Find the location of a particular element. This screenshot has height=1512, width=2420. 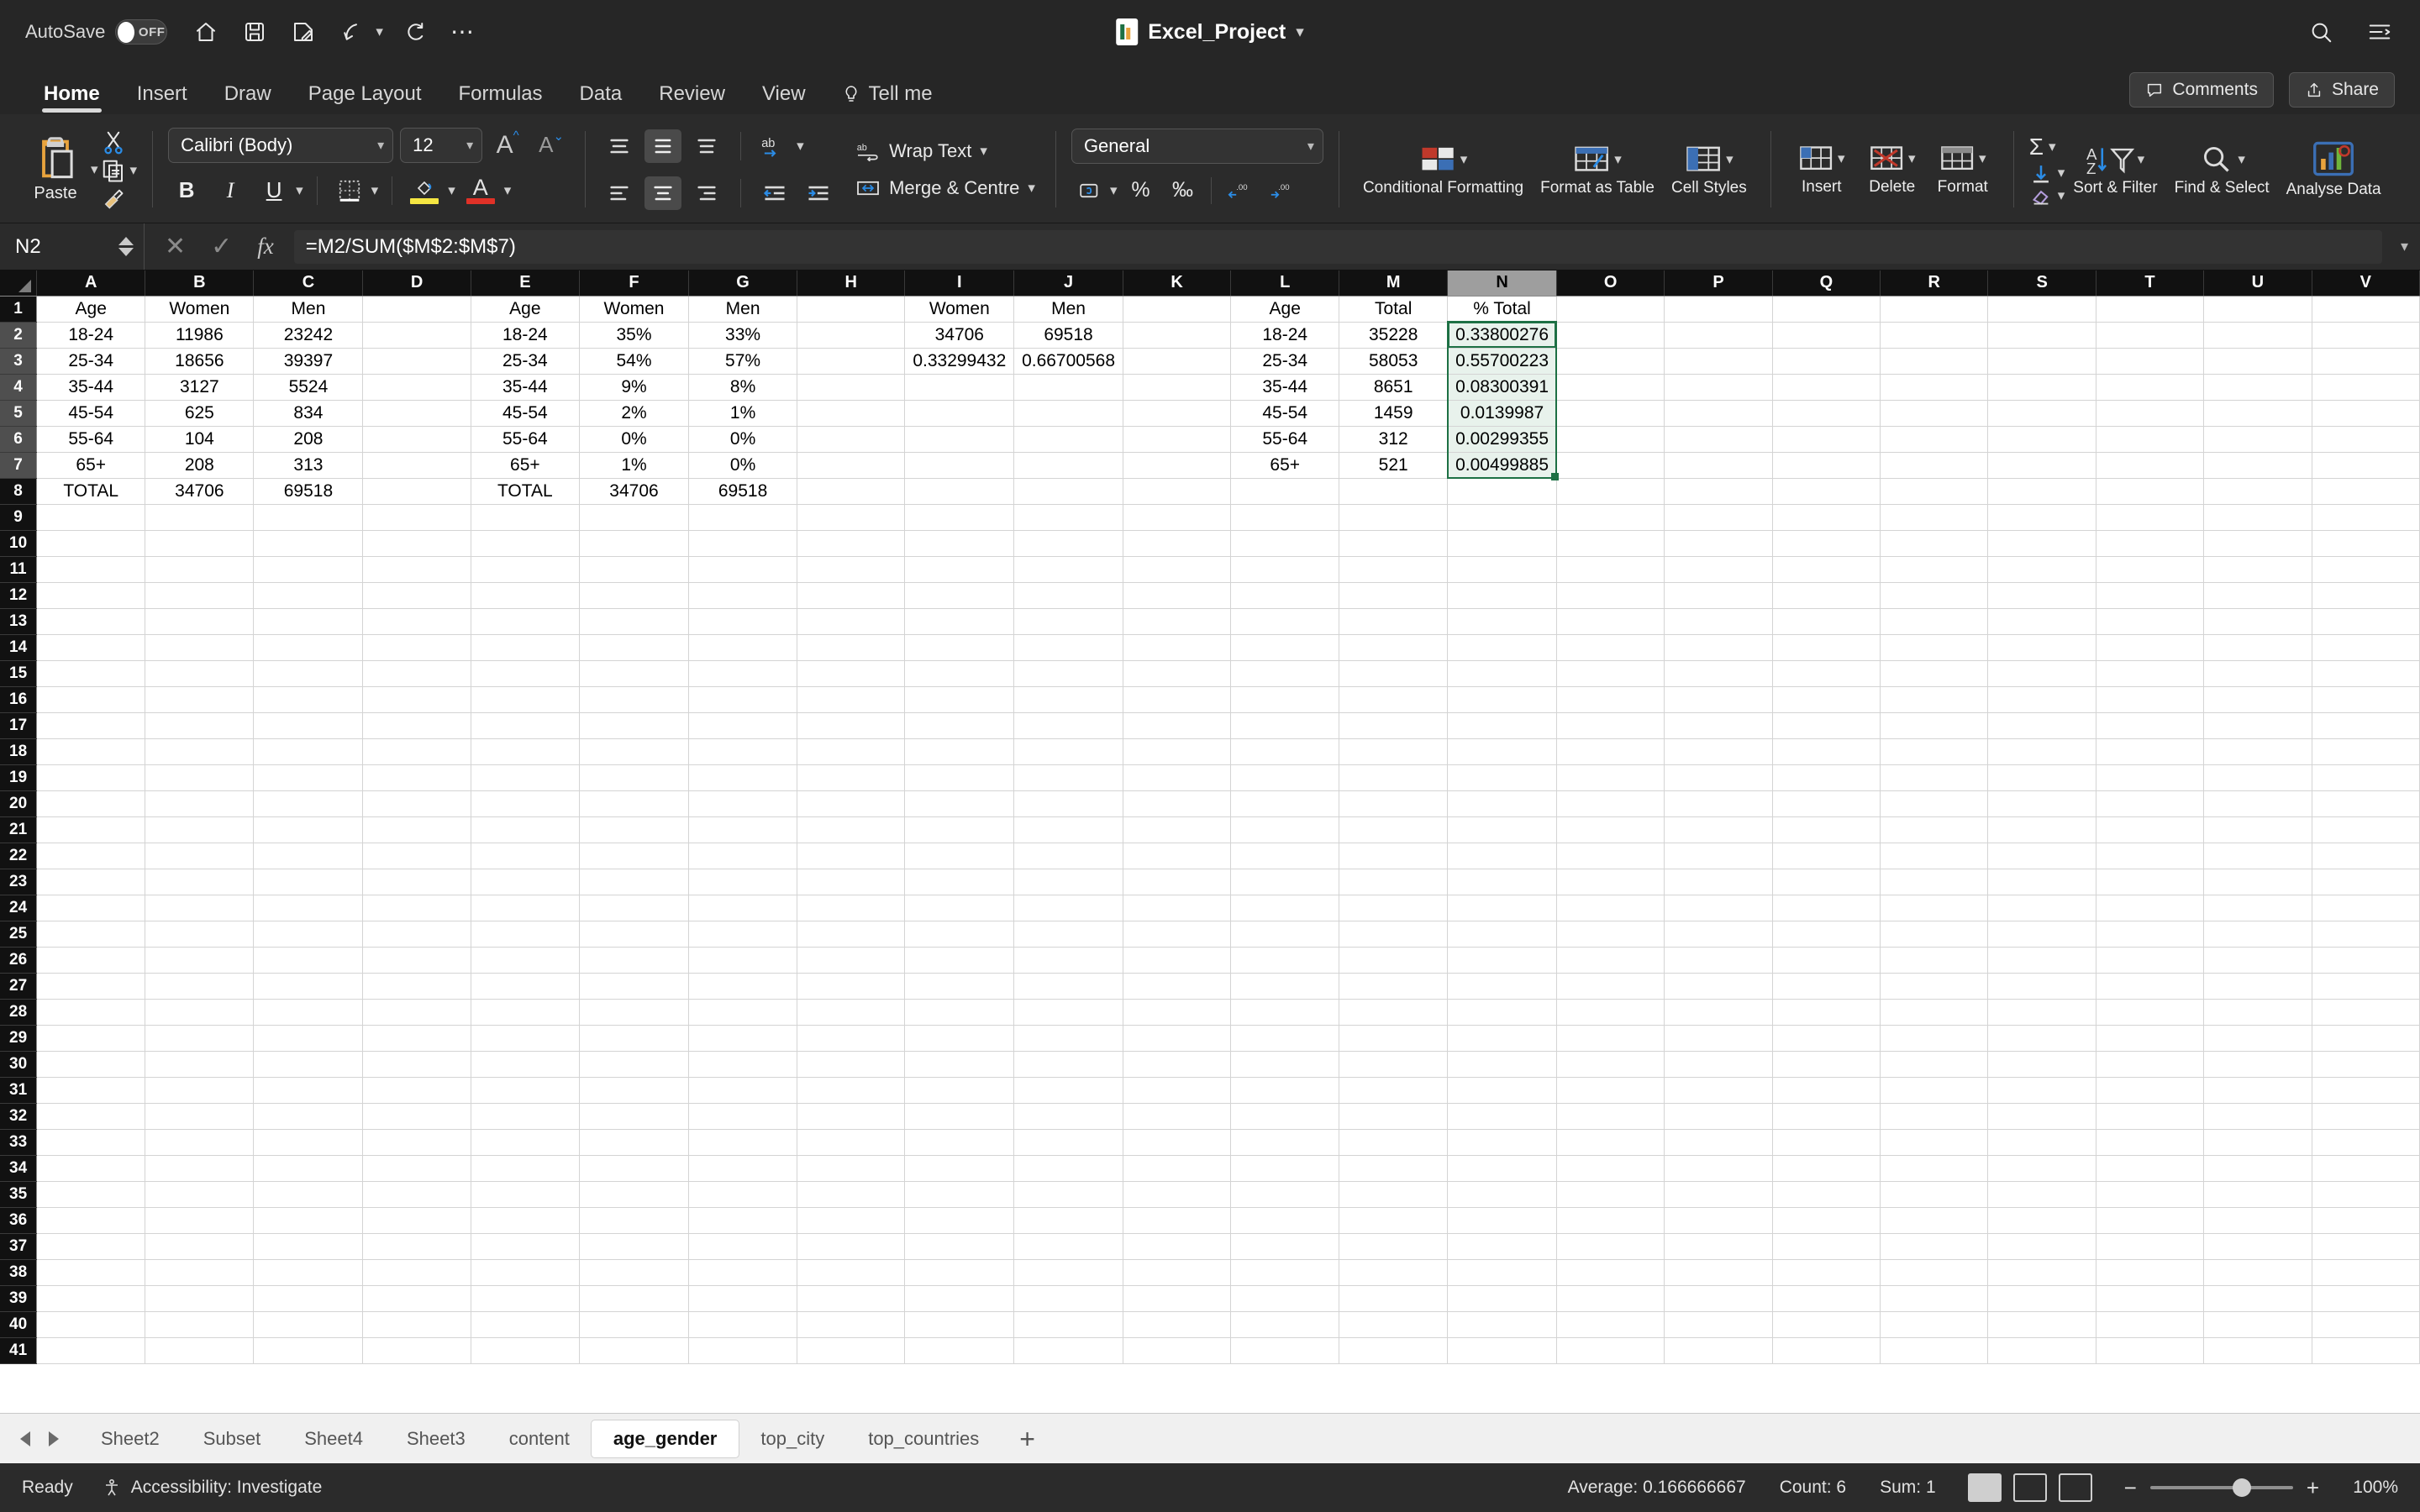

cell-m31 is located at coordinates (1394, 1090).